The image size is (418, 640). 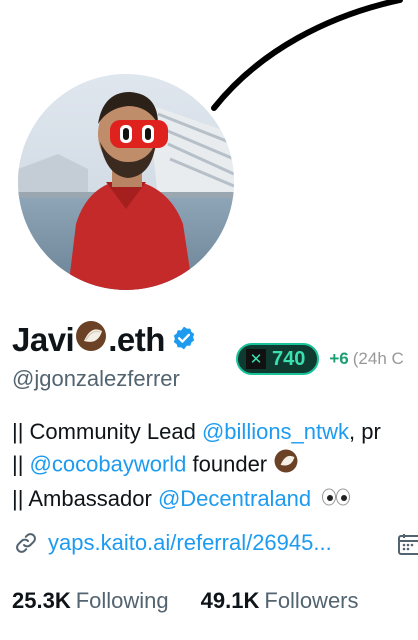 I want to click on calendar-icon, so click(x=408, y=544).